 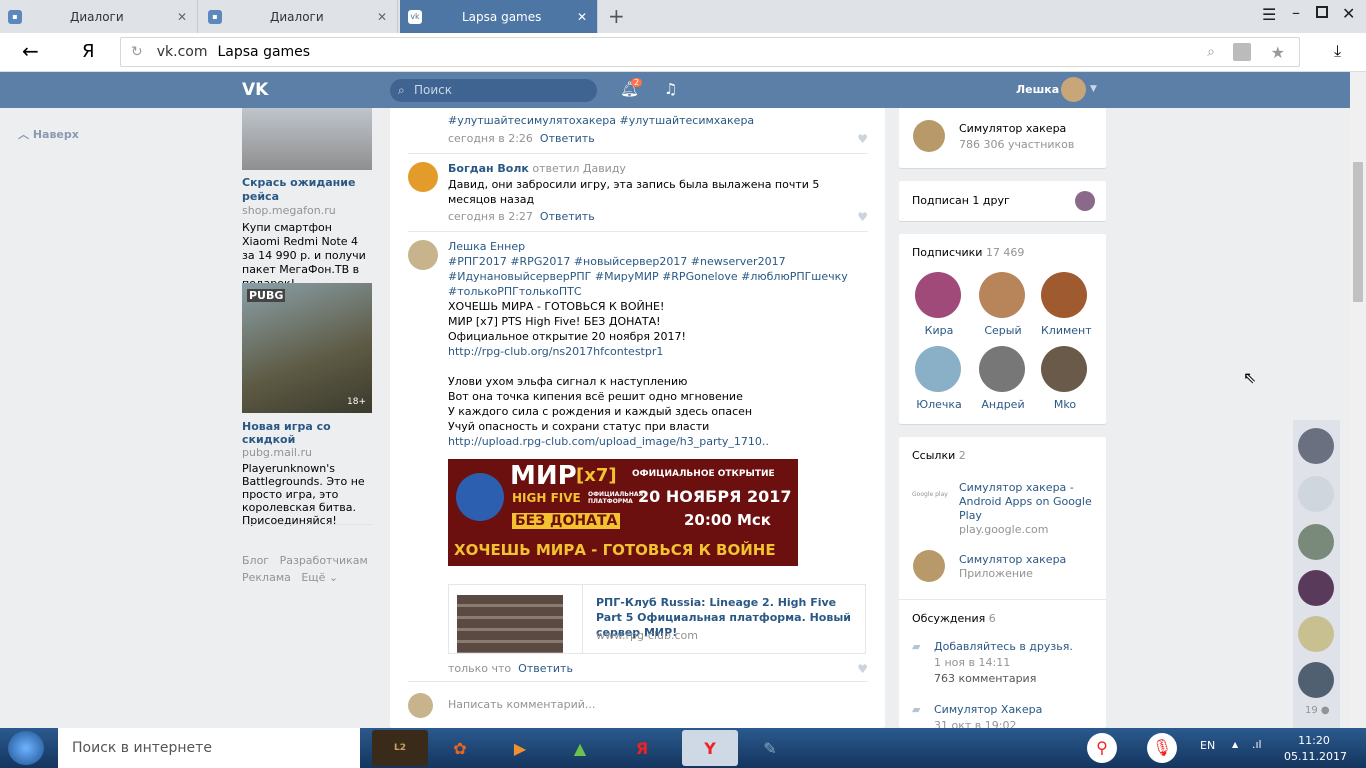 I want to click on ad-image-pubg: PUBG 18+, so click(x=307, y=348).